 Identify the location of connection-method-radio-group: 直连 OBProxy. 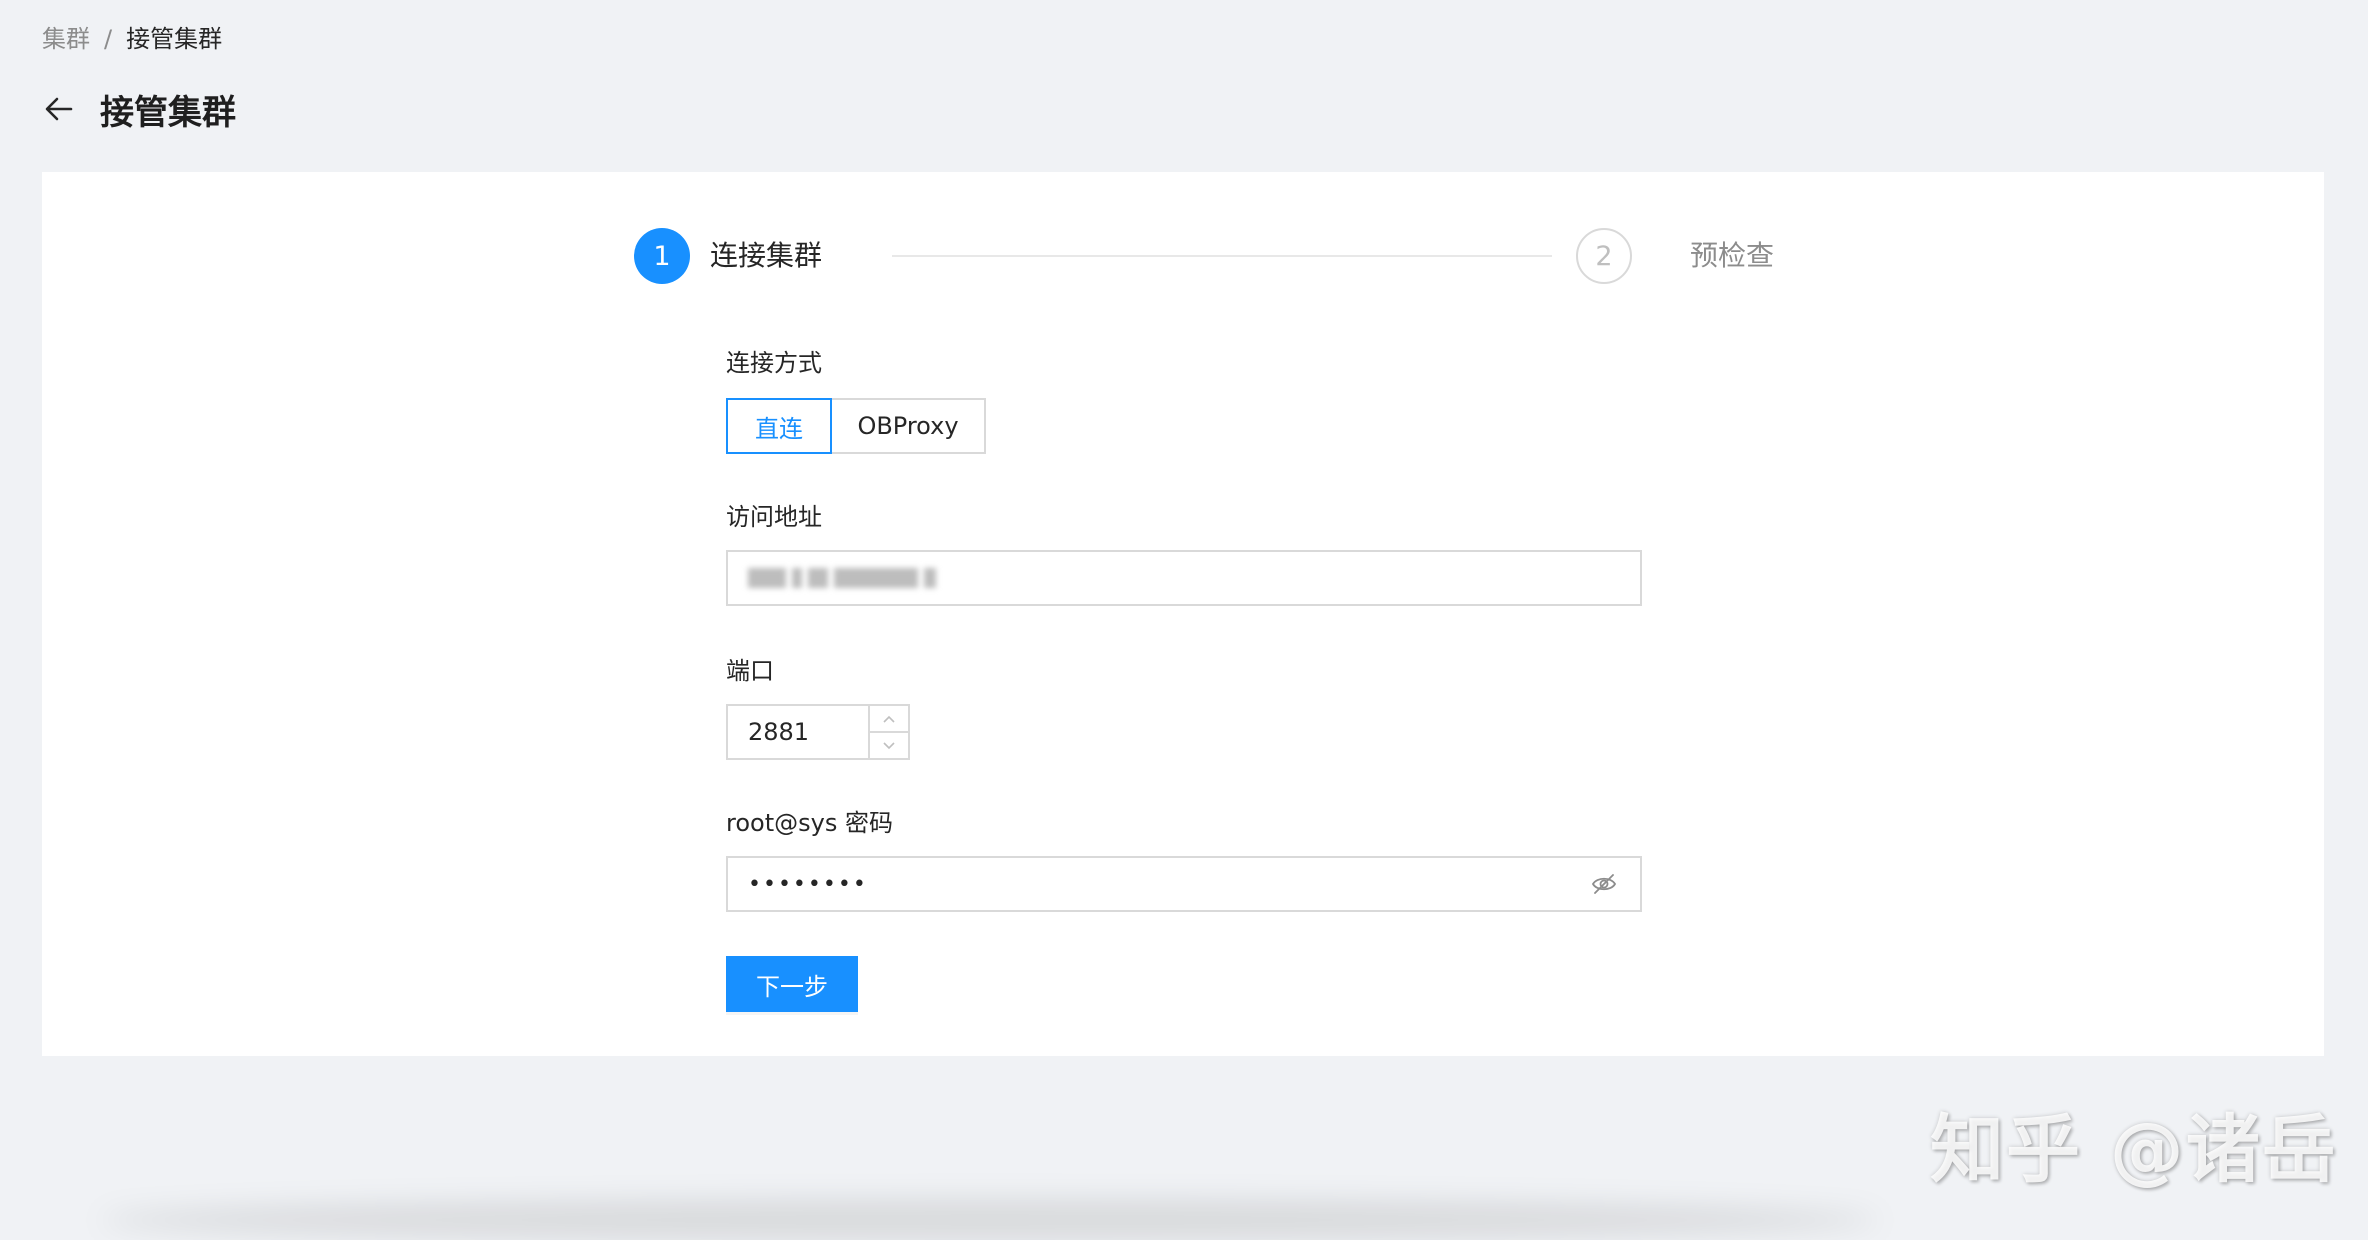
(856, 426).